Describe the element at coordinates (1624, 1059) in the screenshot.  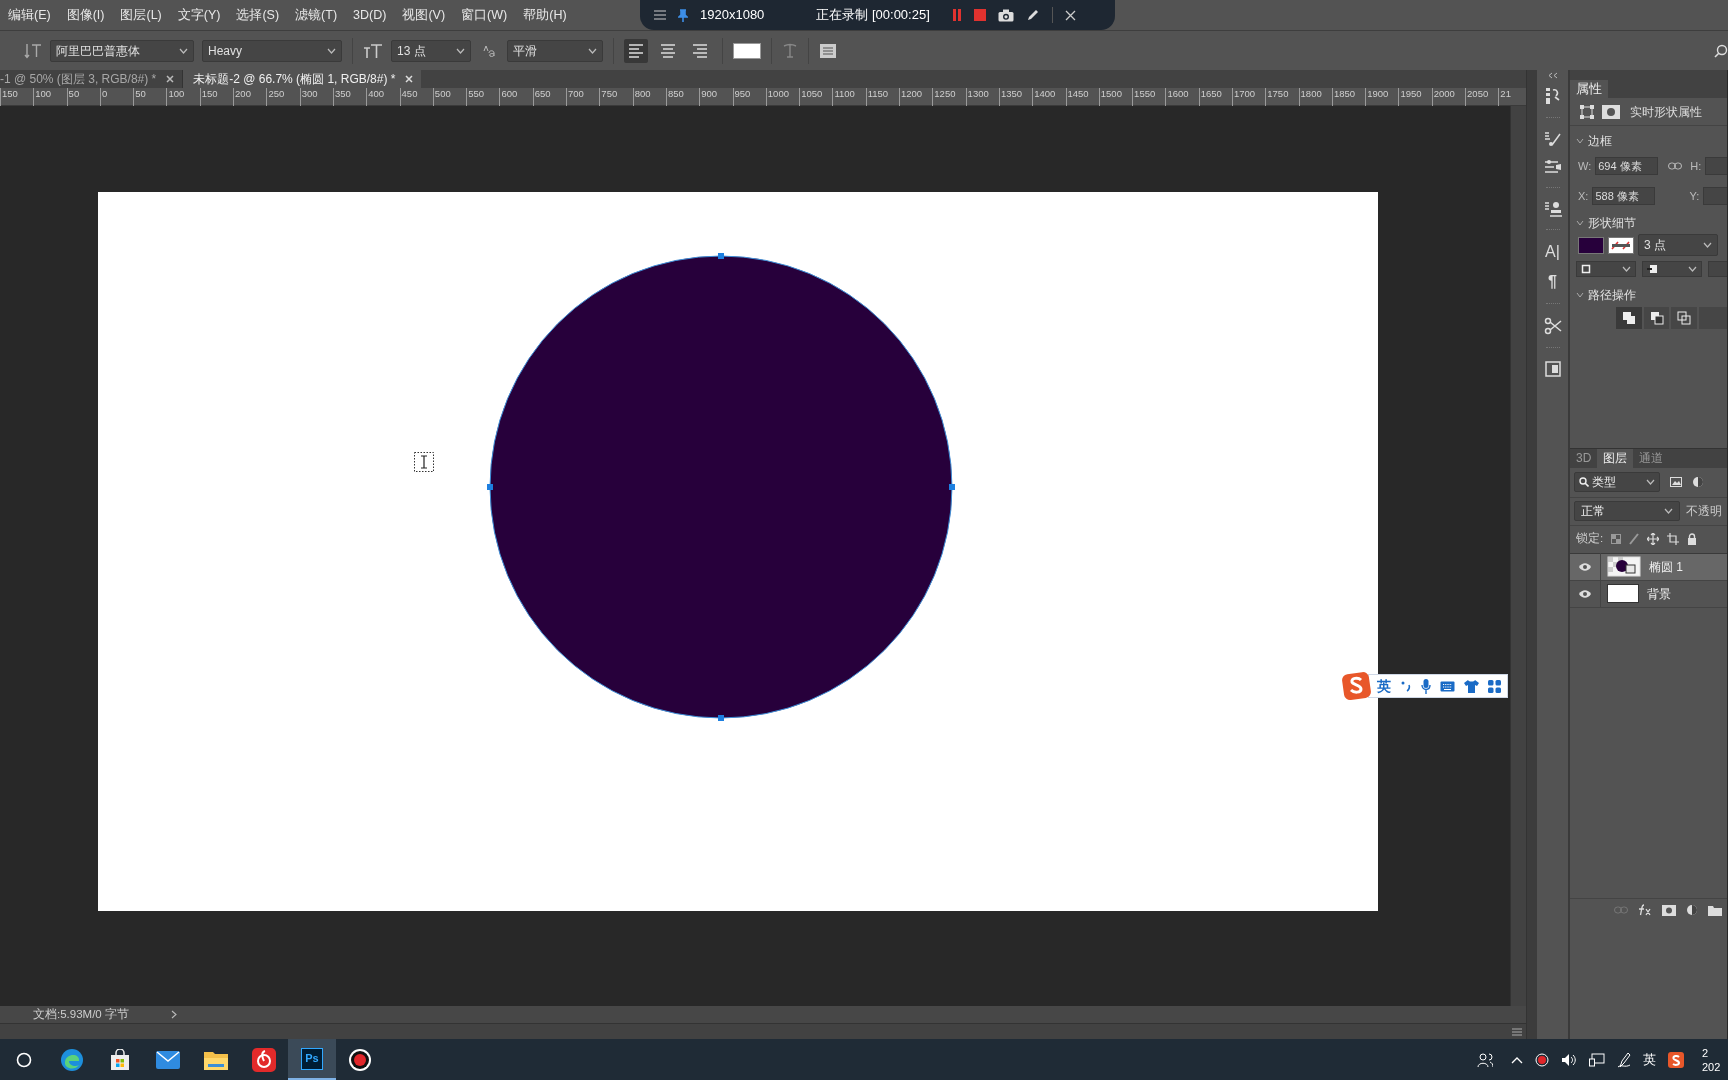
I see `pen-icon` at that location.